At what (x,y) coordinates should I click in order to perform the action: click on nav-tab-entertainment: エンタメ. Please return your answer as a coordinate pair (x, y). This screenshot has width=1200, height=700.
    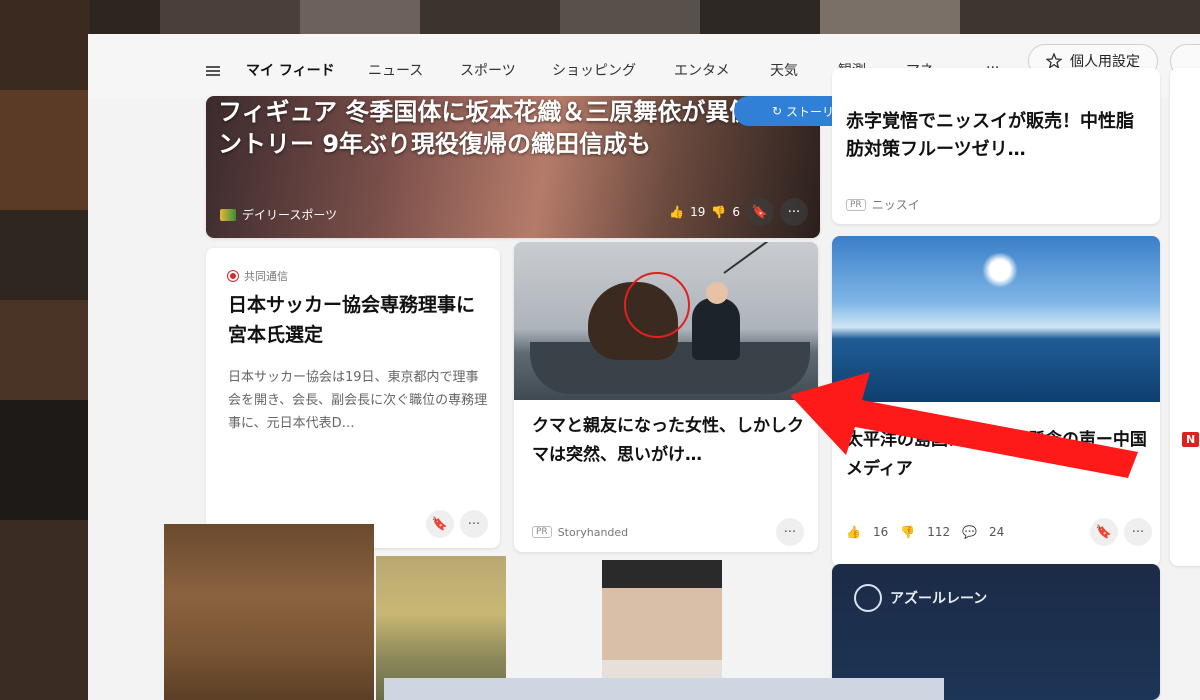
    Looking at the image, I should click on (702, 70).